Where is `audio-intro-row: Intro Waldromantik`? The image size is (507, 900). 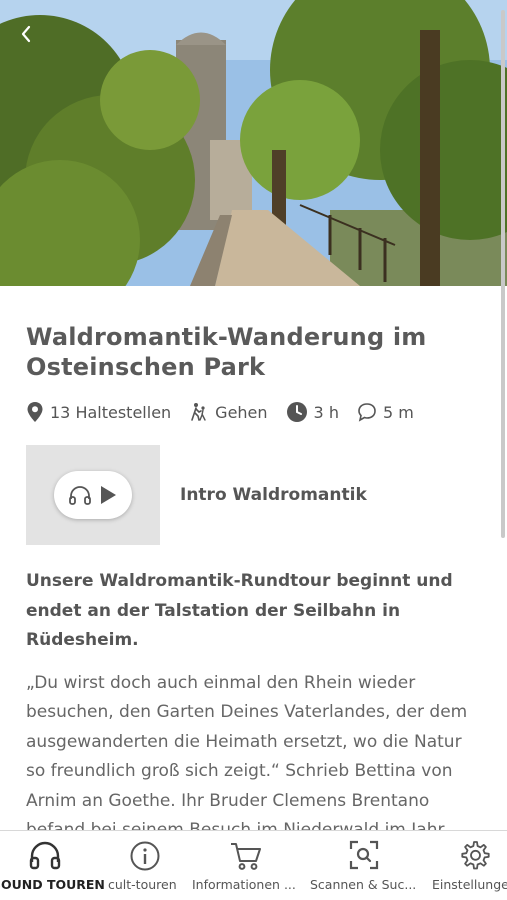
audio-intro-row: Intro Waldromantik is located at coordinates (256, 495).